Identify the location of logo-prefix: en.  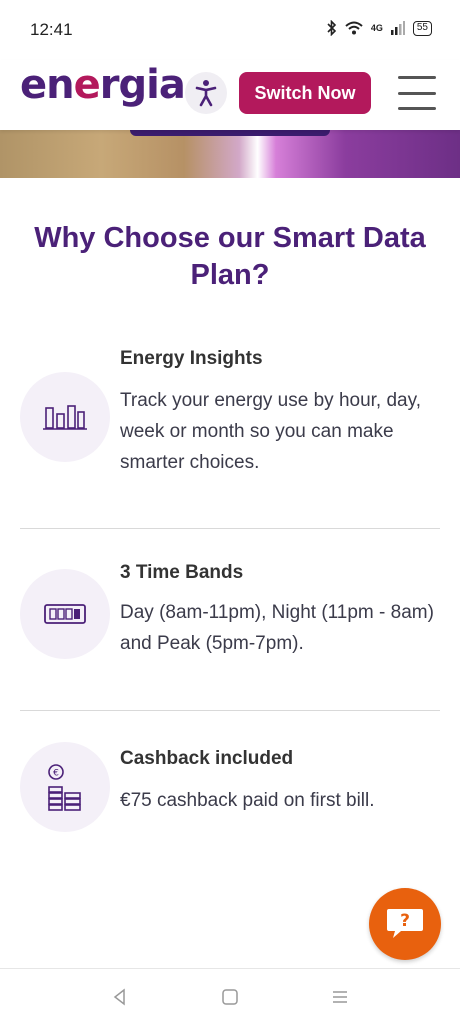
(47, 85).